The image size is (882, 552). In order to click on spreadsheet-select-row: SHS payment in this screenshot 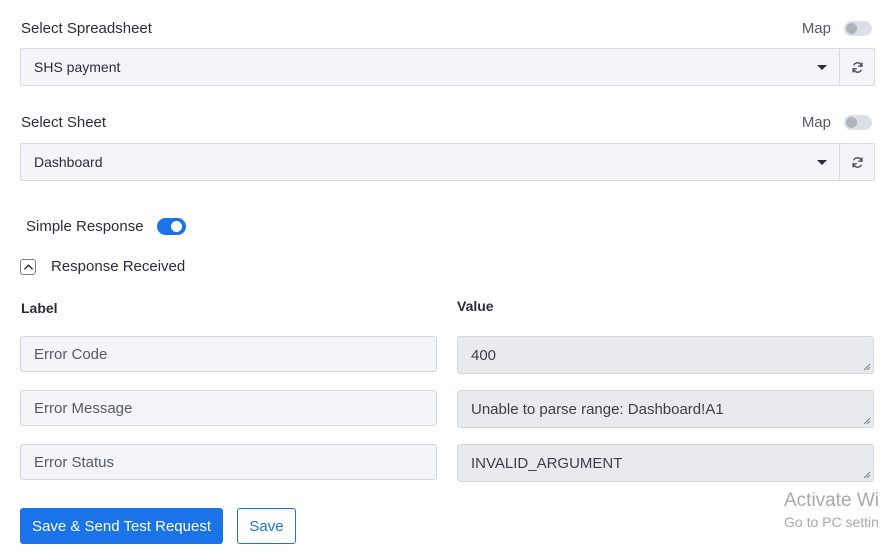, I will do `click(447, 67)`.